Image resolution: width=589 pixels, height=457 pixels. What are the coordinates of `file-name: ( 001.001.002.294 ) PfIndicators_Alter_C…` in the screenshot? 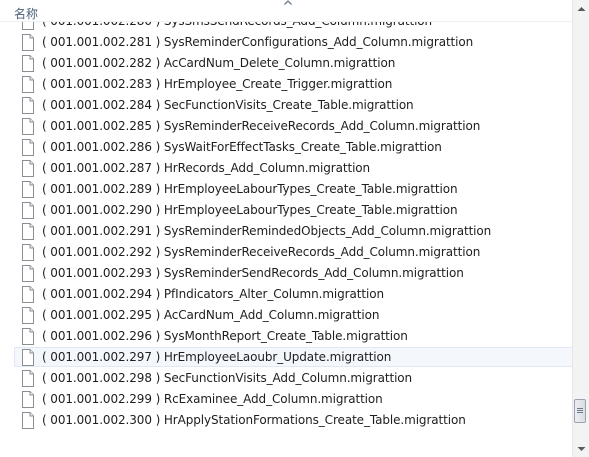 It's located at (213, 294).